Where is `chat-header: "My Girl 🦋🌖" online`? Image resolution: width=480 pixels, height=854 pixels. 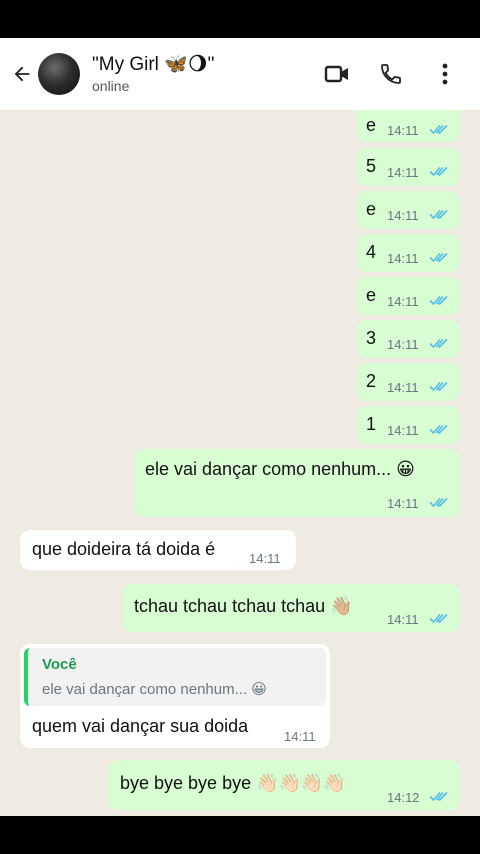 chat-header: "My Girl 🦋🌖" online is located at coordinates (240, 74).